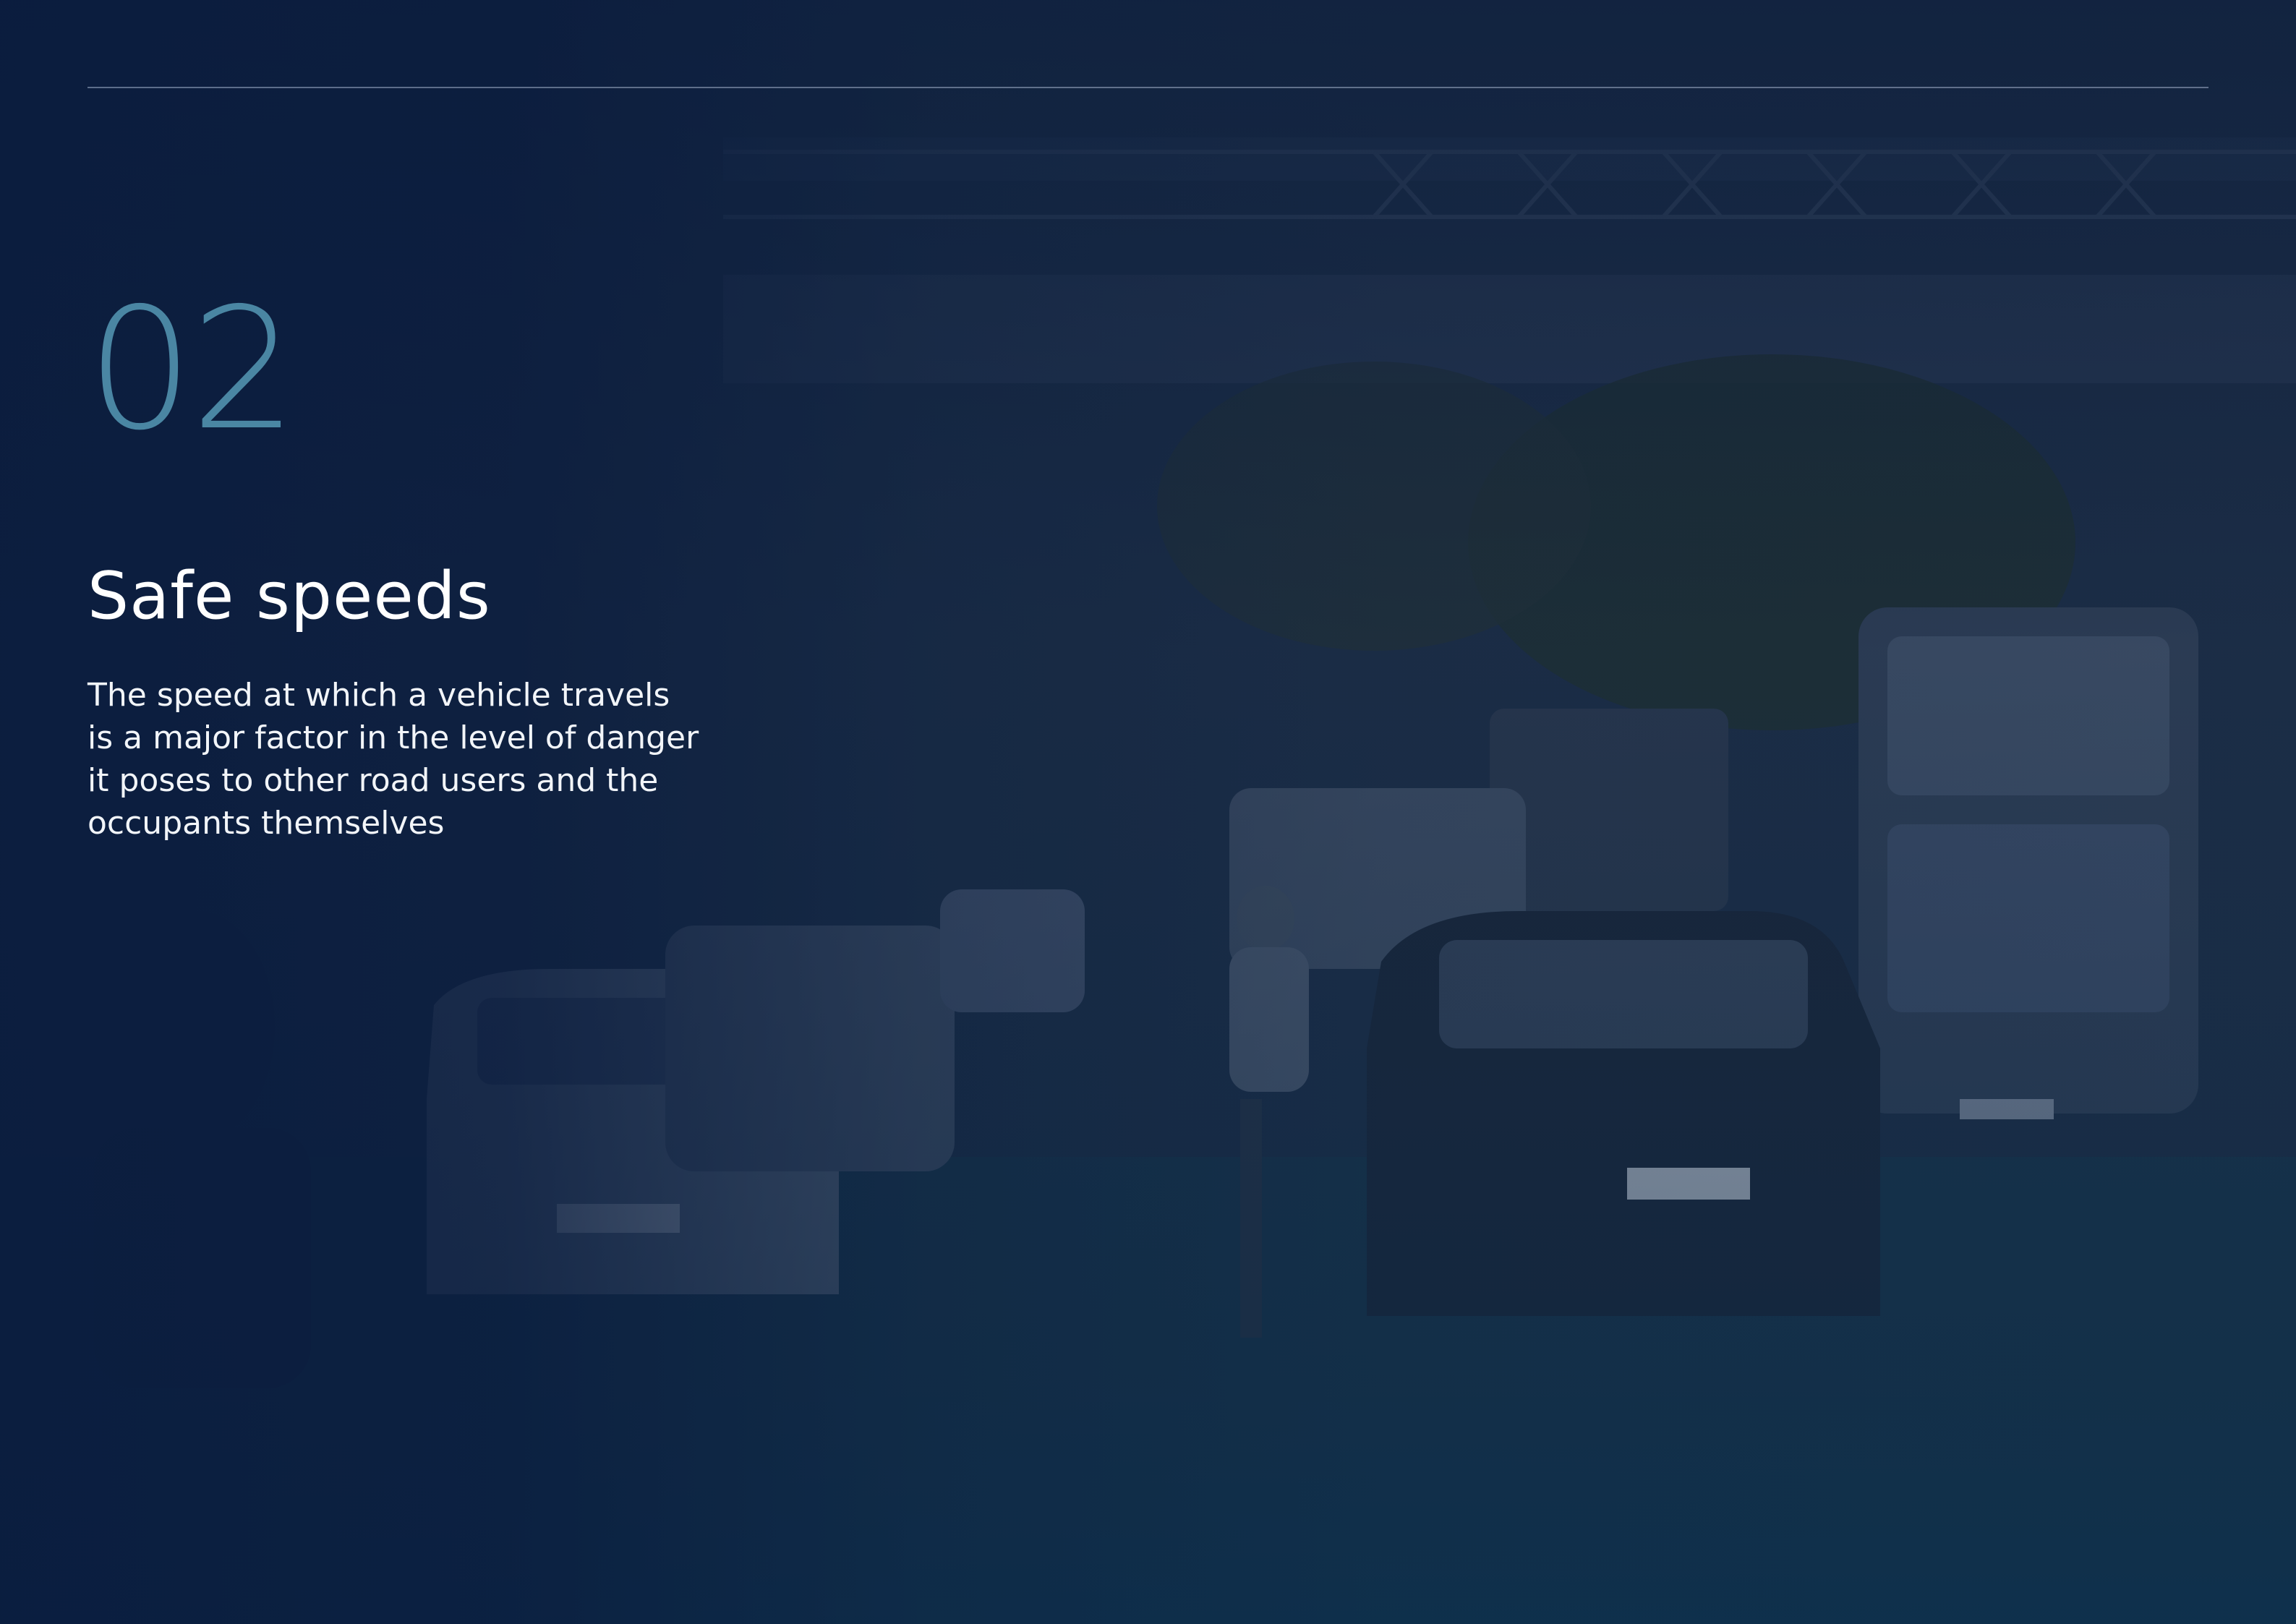  Describe the element at coordinates (1148, 87) in the screenshot. I see `top-divider` at that location.